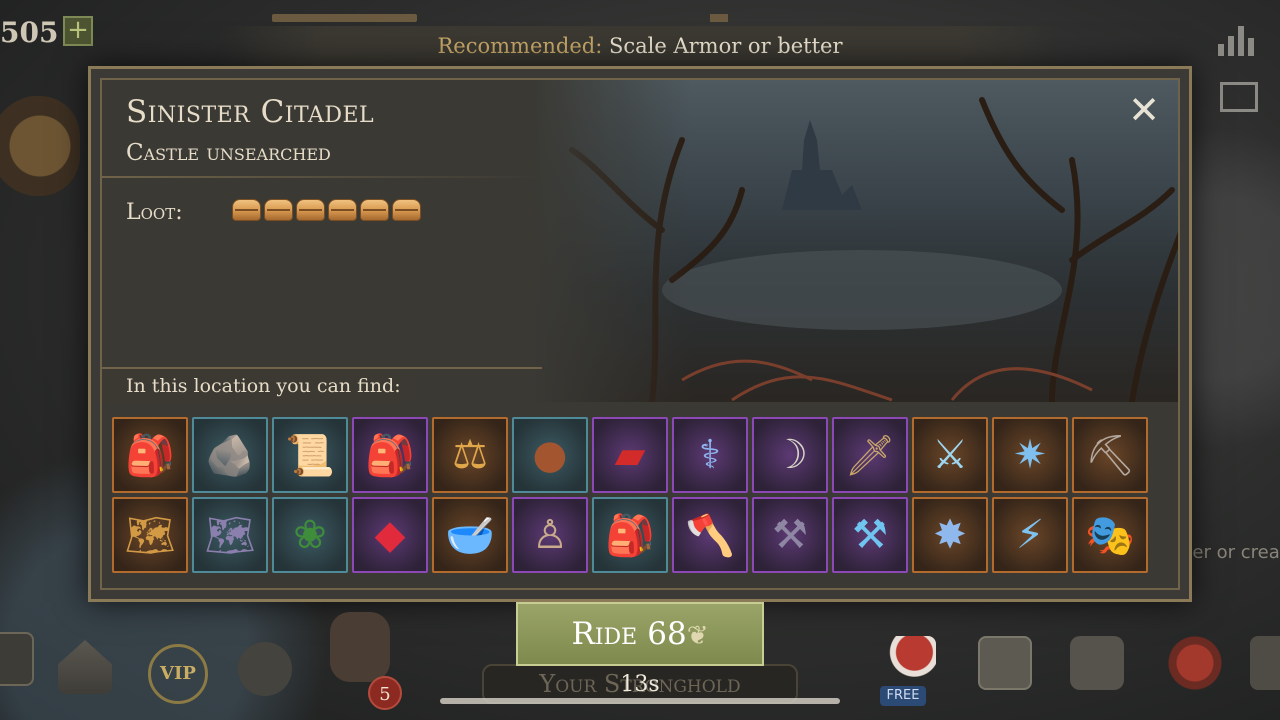  I want to click on skull-cards-icon, so click(360, 647).